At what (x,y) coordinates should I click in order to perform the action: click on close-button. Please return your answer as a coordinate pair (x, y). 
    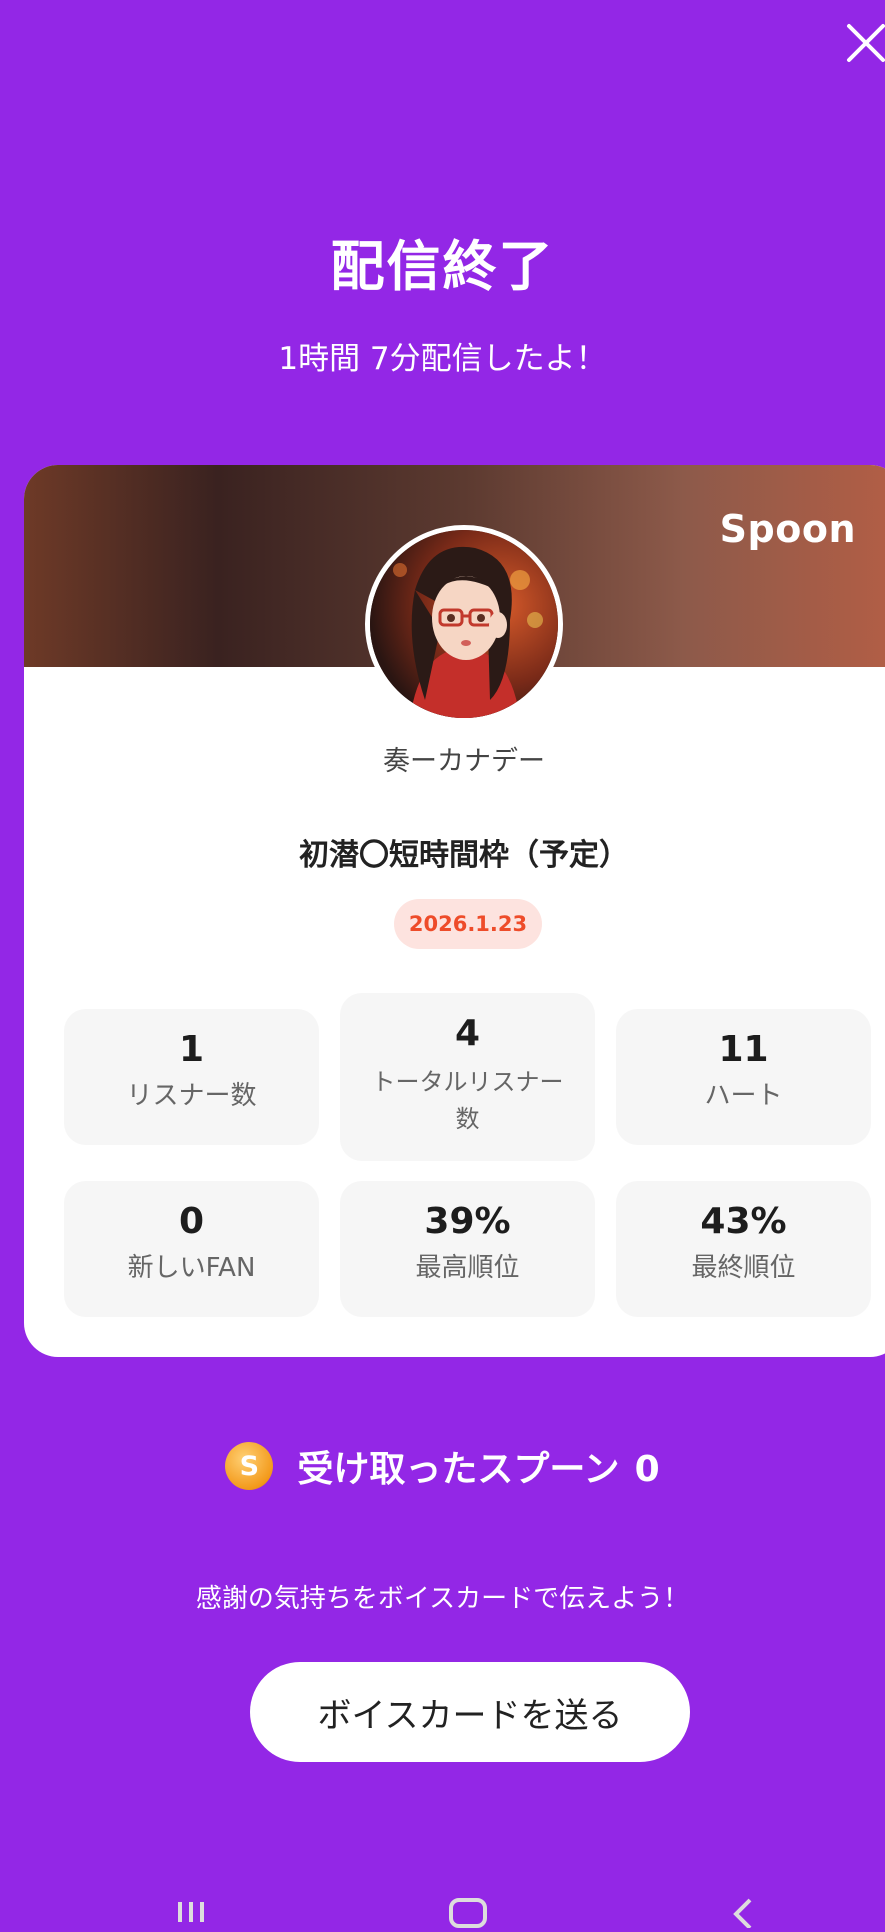
    Looking at the image, I should click on (863, 43).